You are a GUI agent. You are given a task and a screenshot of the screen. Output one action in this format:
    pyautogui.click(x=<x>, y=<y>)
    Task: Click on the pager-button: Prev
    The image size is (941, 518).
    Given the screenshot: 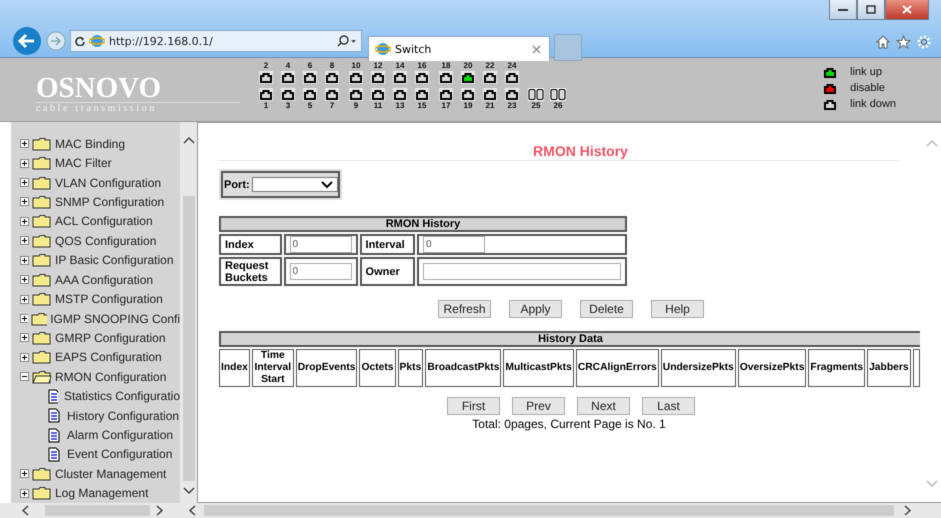 What is the action you would take?
    pyautogui.click(x=538, y=406)
    